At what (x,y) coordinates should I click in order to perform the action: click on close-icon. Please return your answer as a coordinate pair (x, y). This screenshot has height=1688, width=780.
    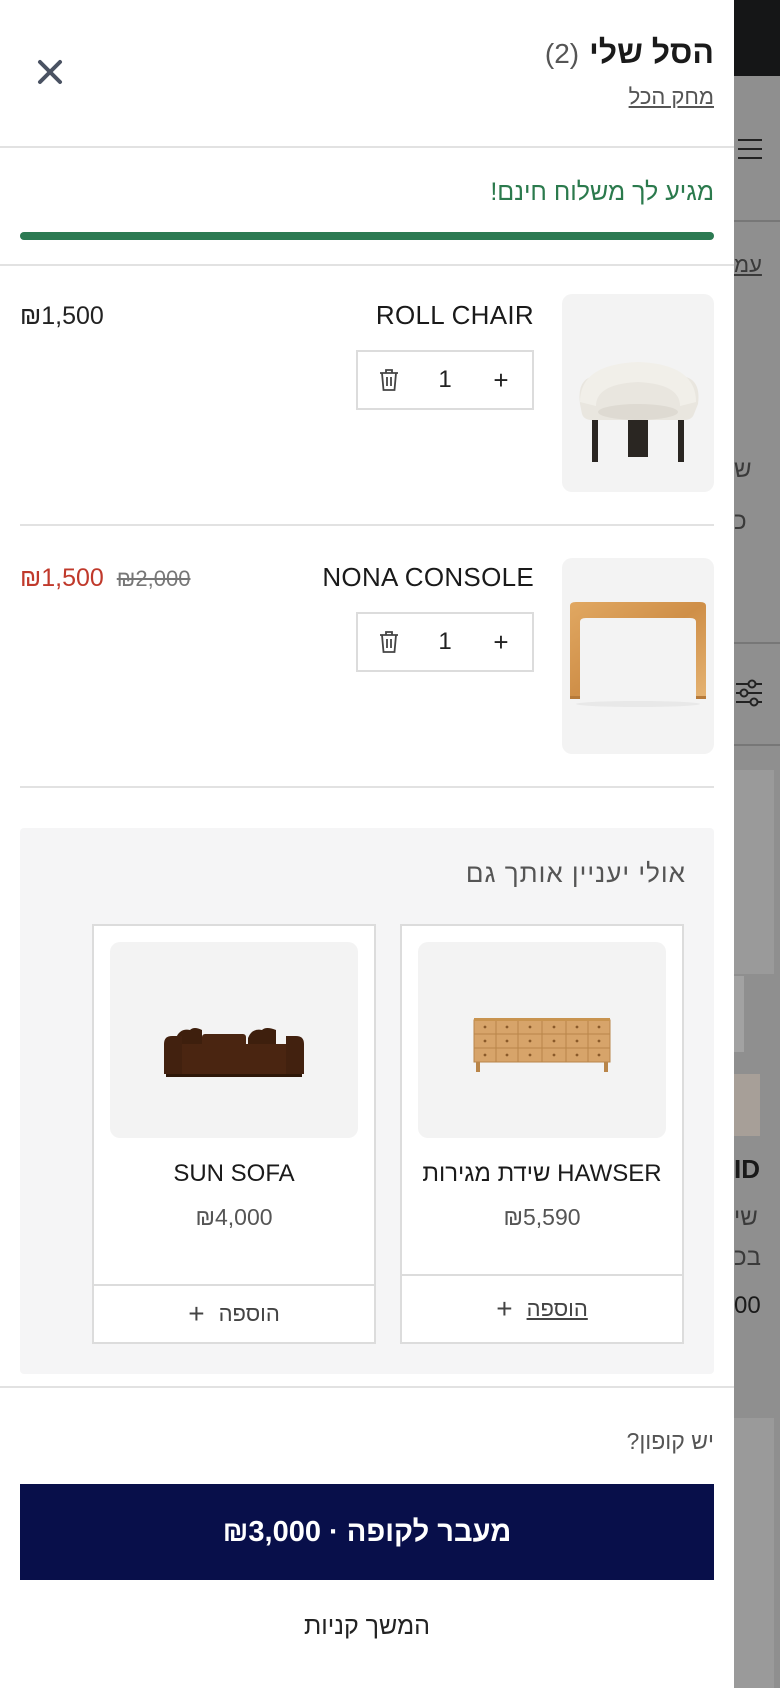
    Looking at the image, I should click on (50, 72).